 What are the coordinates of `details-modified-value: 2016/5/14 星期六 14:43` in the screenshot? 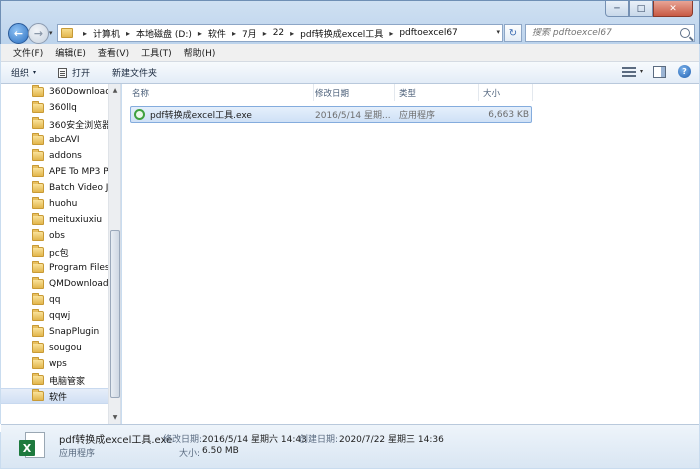 It's located at (254, 440).